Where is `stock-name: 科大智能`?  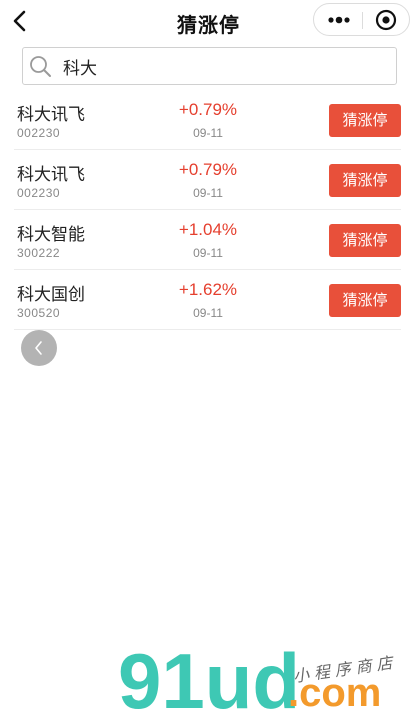 stock-name: 科大智能 is located at coordinates (51, 234).